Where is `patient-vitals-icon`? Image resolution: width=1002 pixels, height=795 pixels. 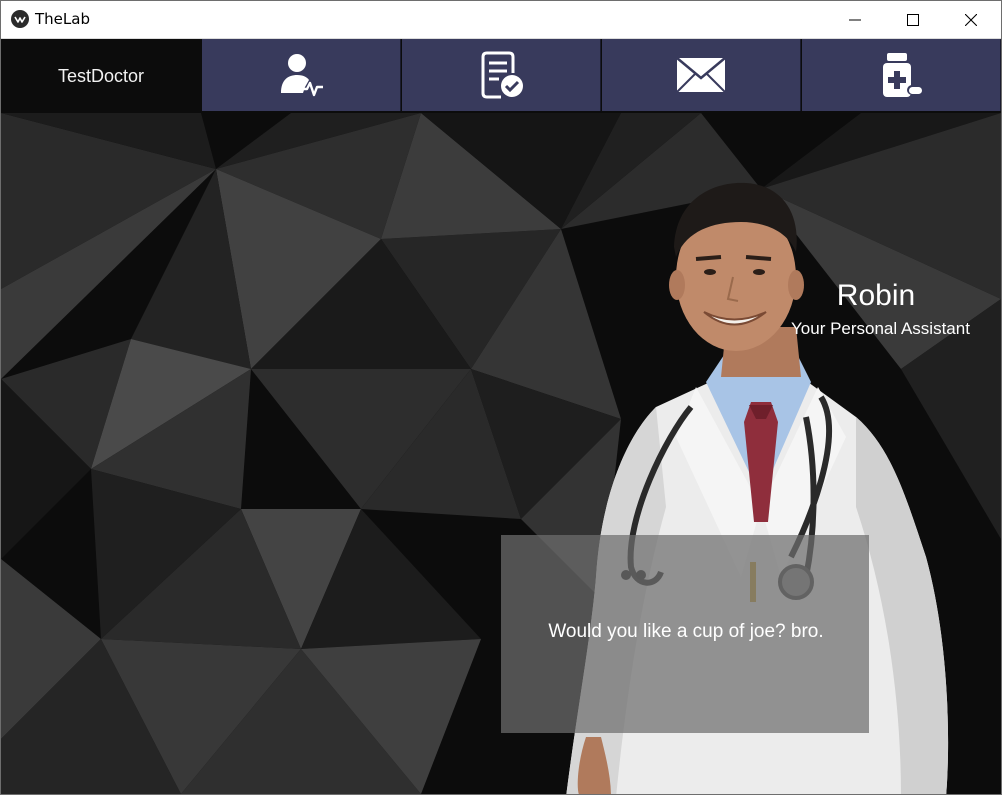 patient-vitals-icon is located at coordinates (302, 75).